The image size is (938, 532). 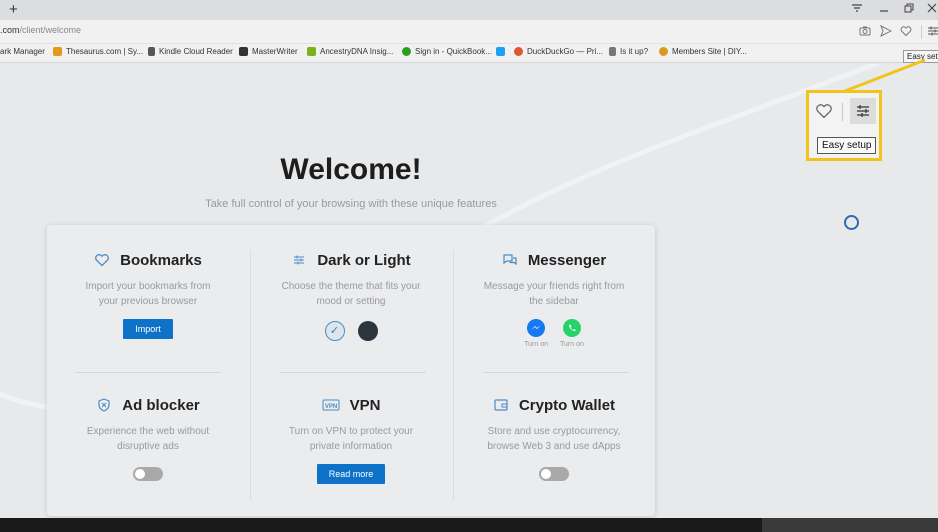 What do you see at coordinates (572, 344) in the screenshot?
I see `whatsapp-turn-on-label: Turn on` at bounding box center [572, 344].